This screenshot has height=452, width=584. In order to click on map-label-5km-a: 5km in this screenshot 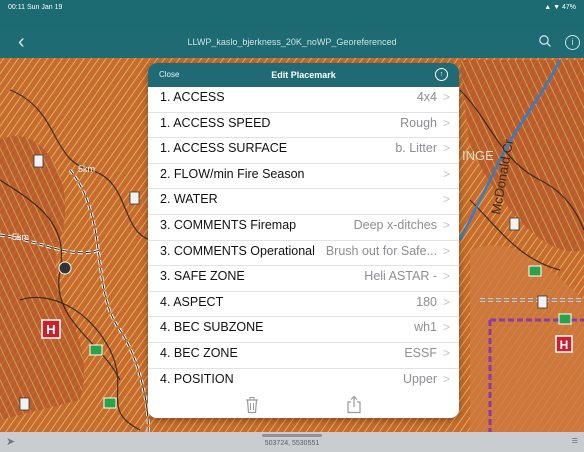, I will do `click(86, 169)`.